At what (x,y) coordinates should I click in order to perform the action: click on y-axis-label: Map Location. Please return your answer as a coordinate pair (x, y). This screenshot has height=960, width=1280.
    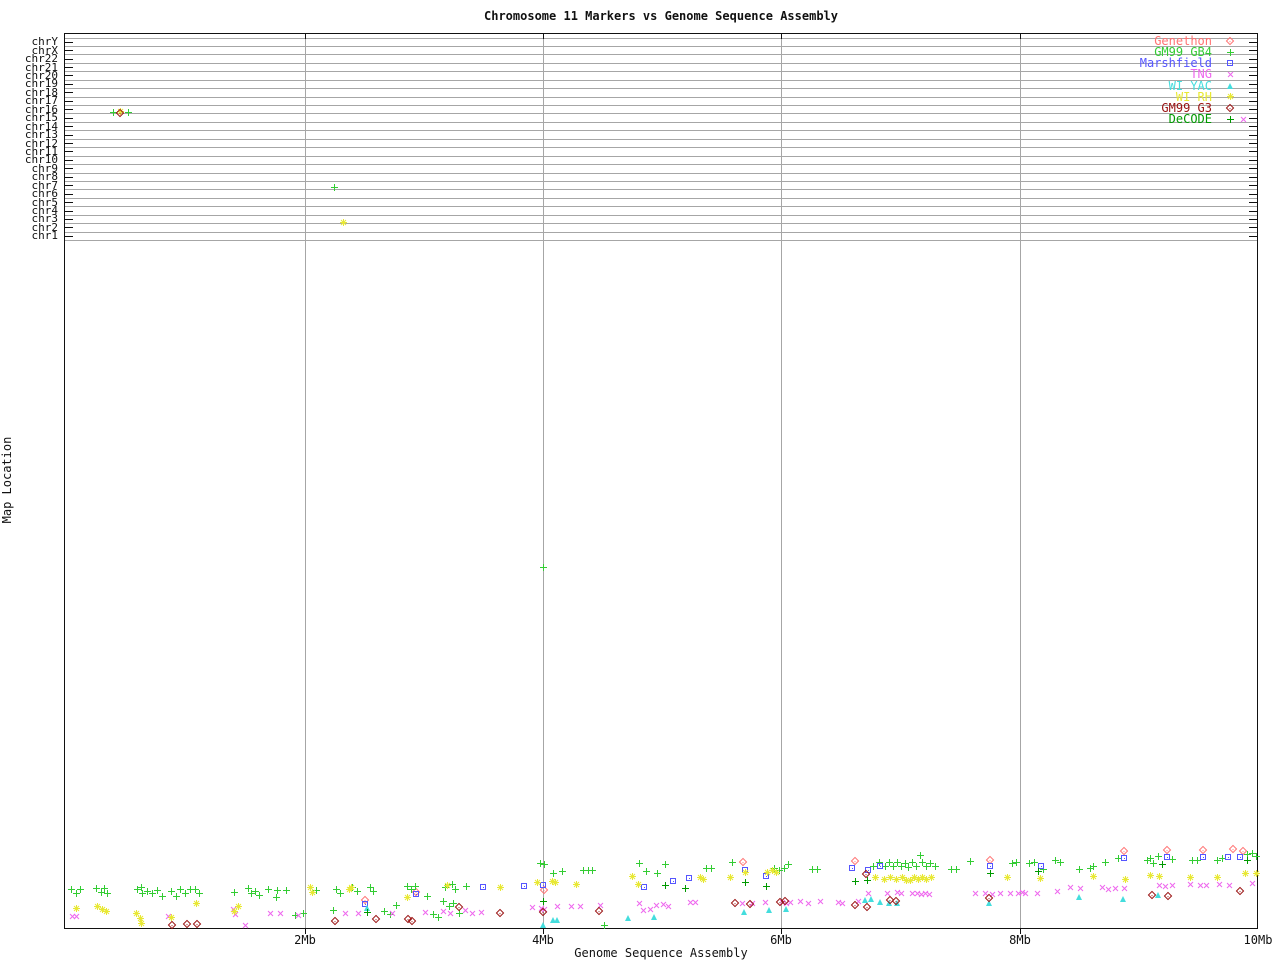
    Looking at the image, I should click on (7, 480).